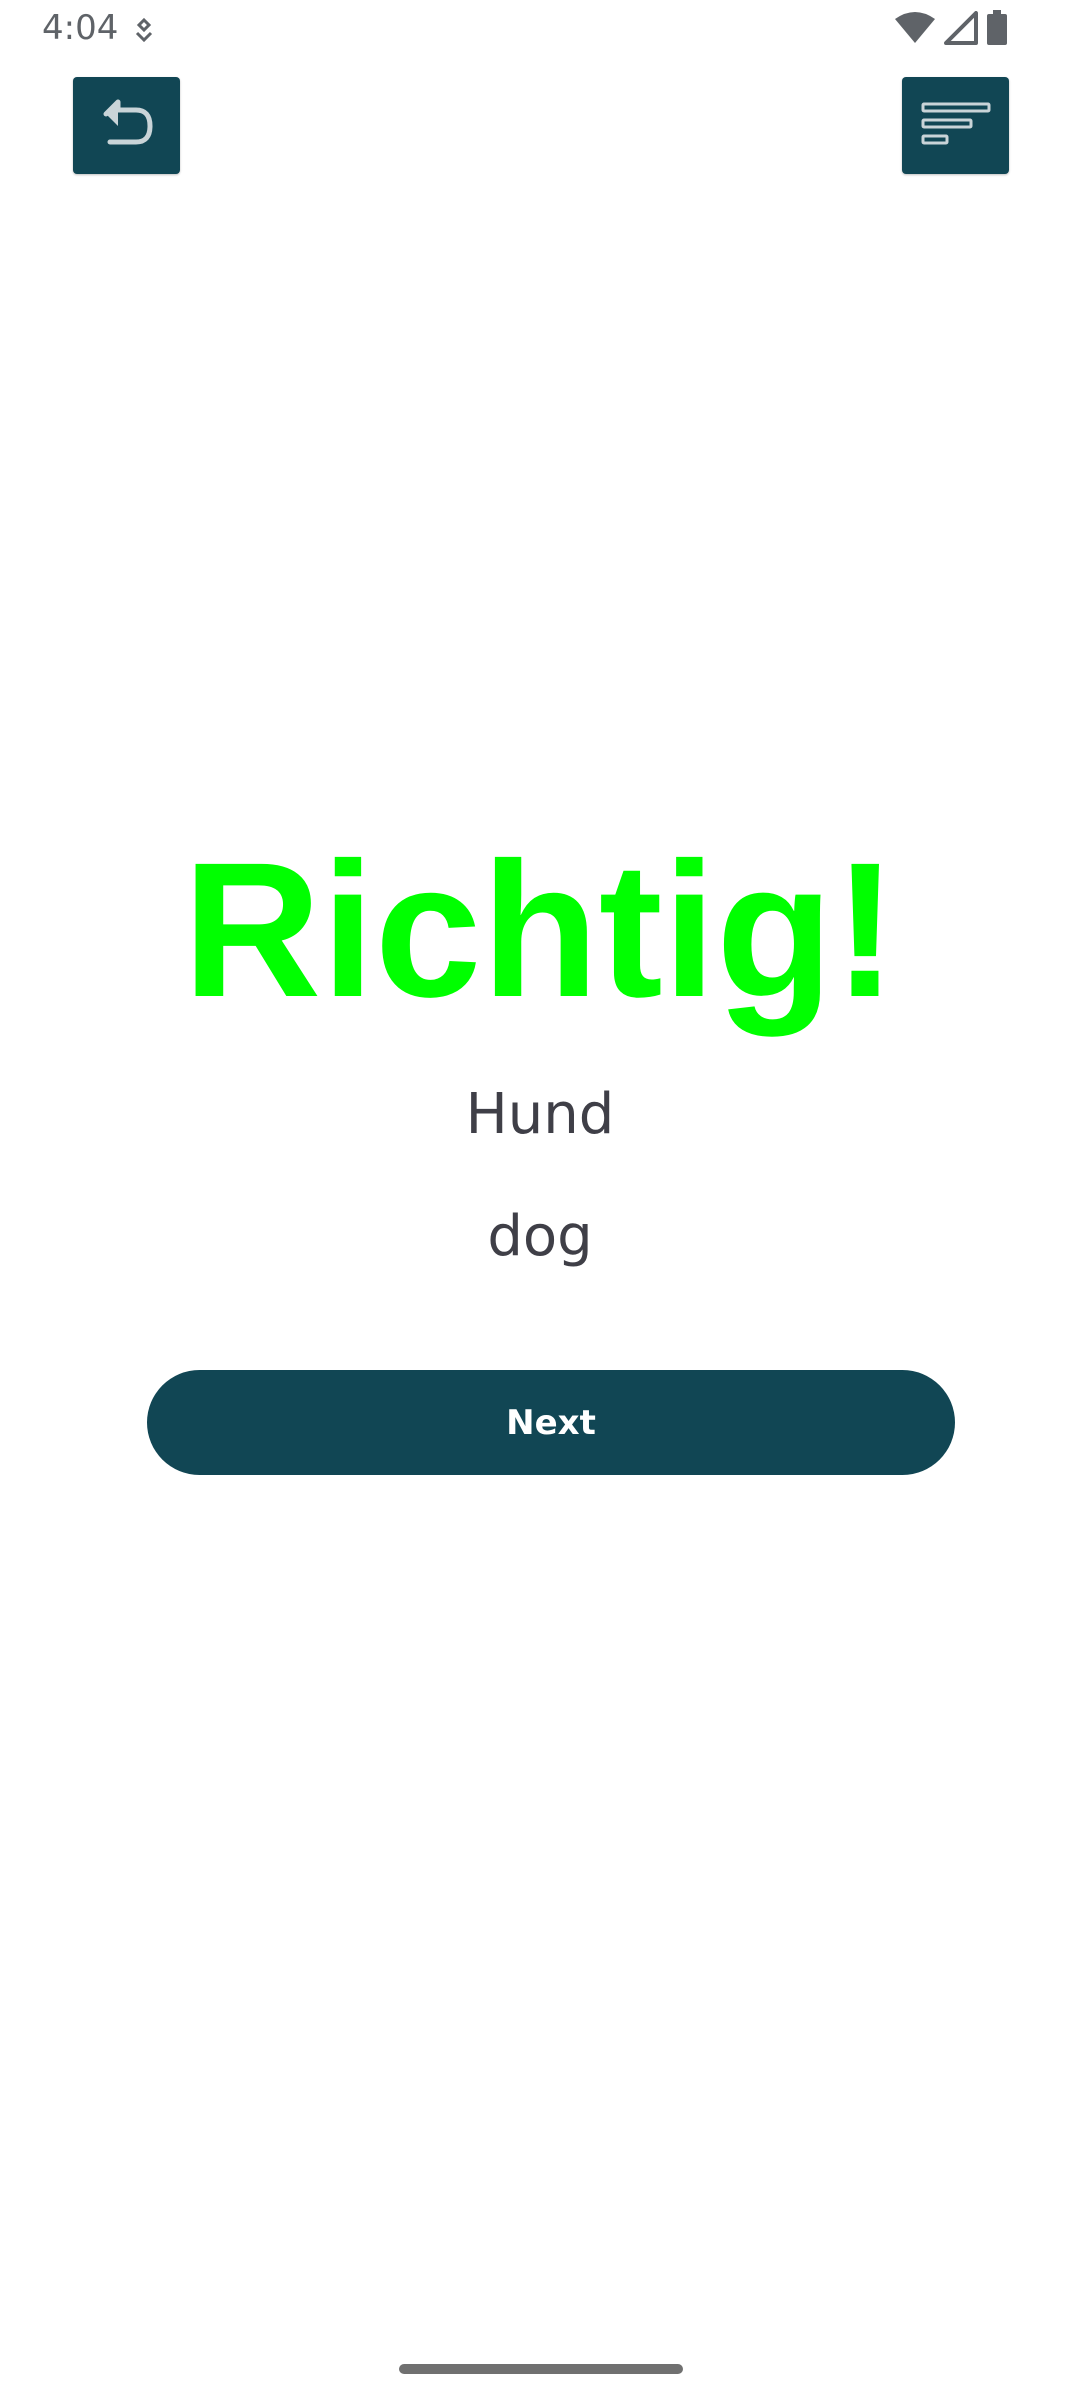 The image size is (1080, 2400). Describe the element at coordinates (144, 31) in the screenshot. I see `notification-icon` at that location.